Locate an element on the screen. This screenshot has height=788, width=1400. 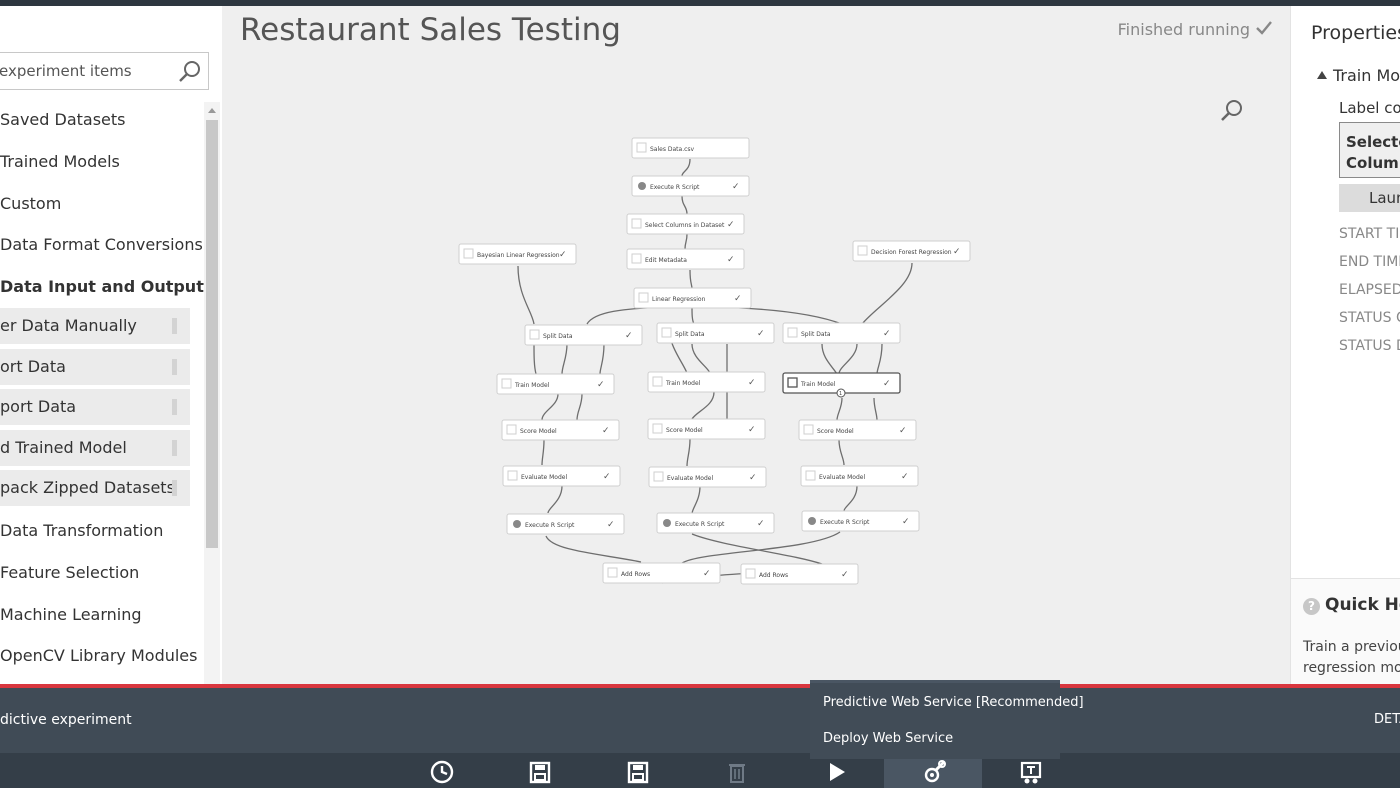
history-icon is located at coordinates (442, 772).